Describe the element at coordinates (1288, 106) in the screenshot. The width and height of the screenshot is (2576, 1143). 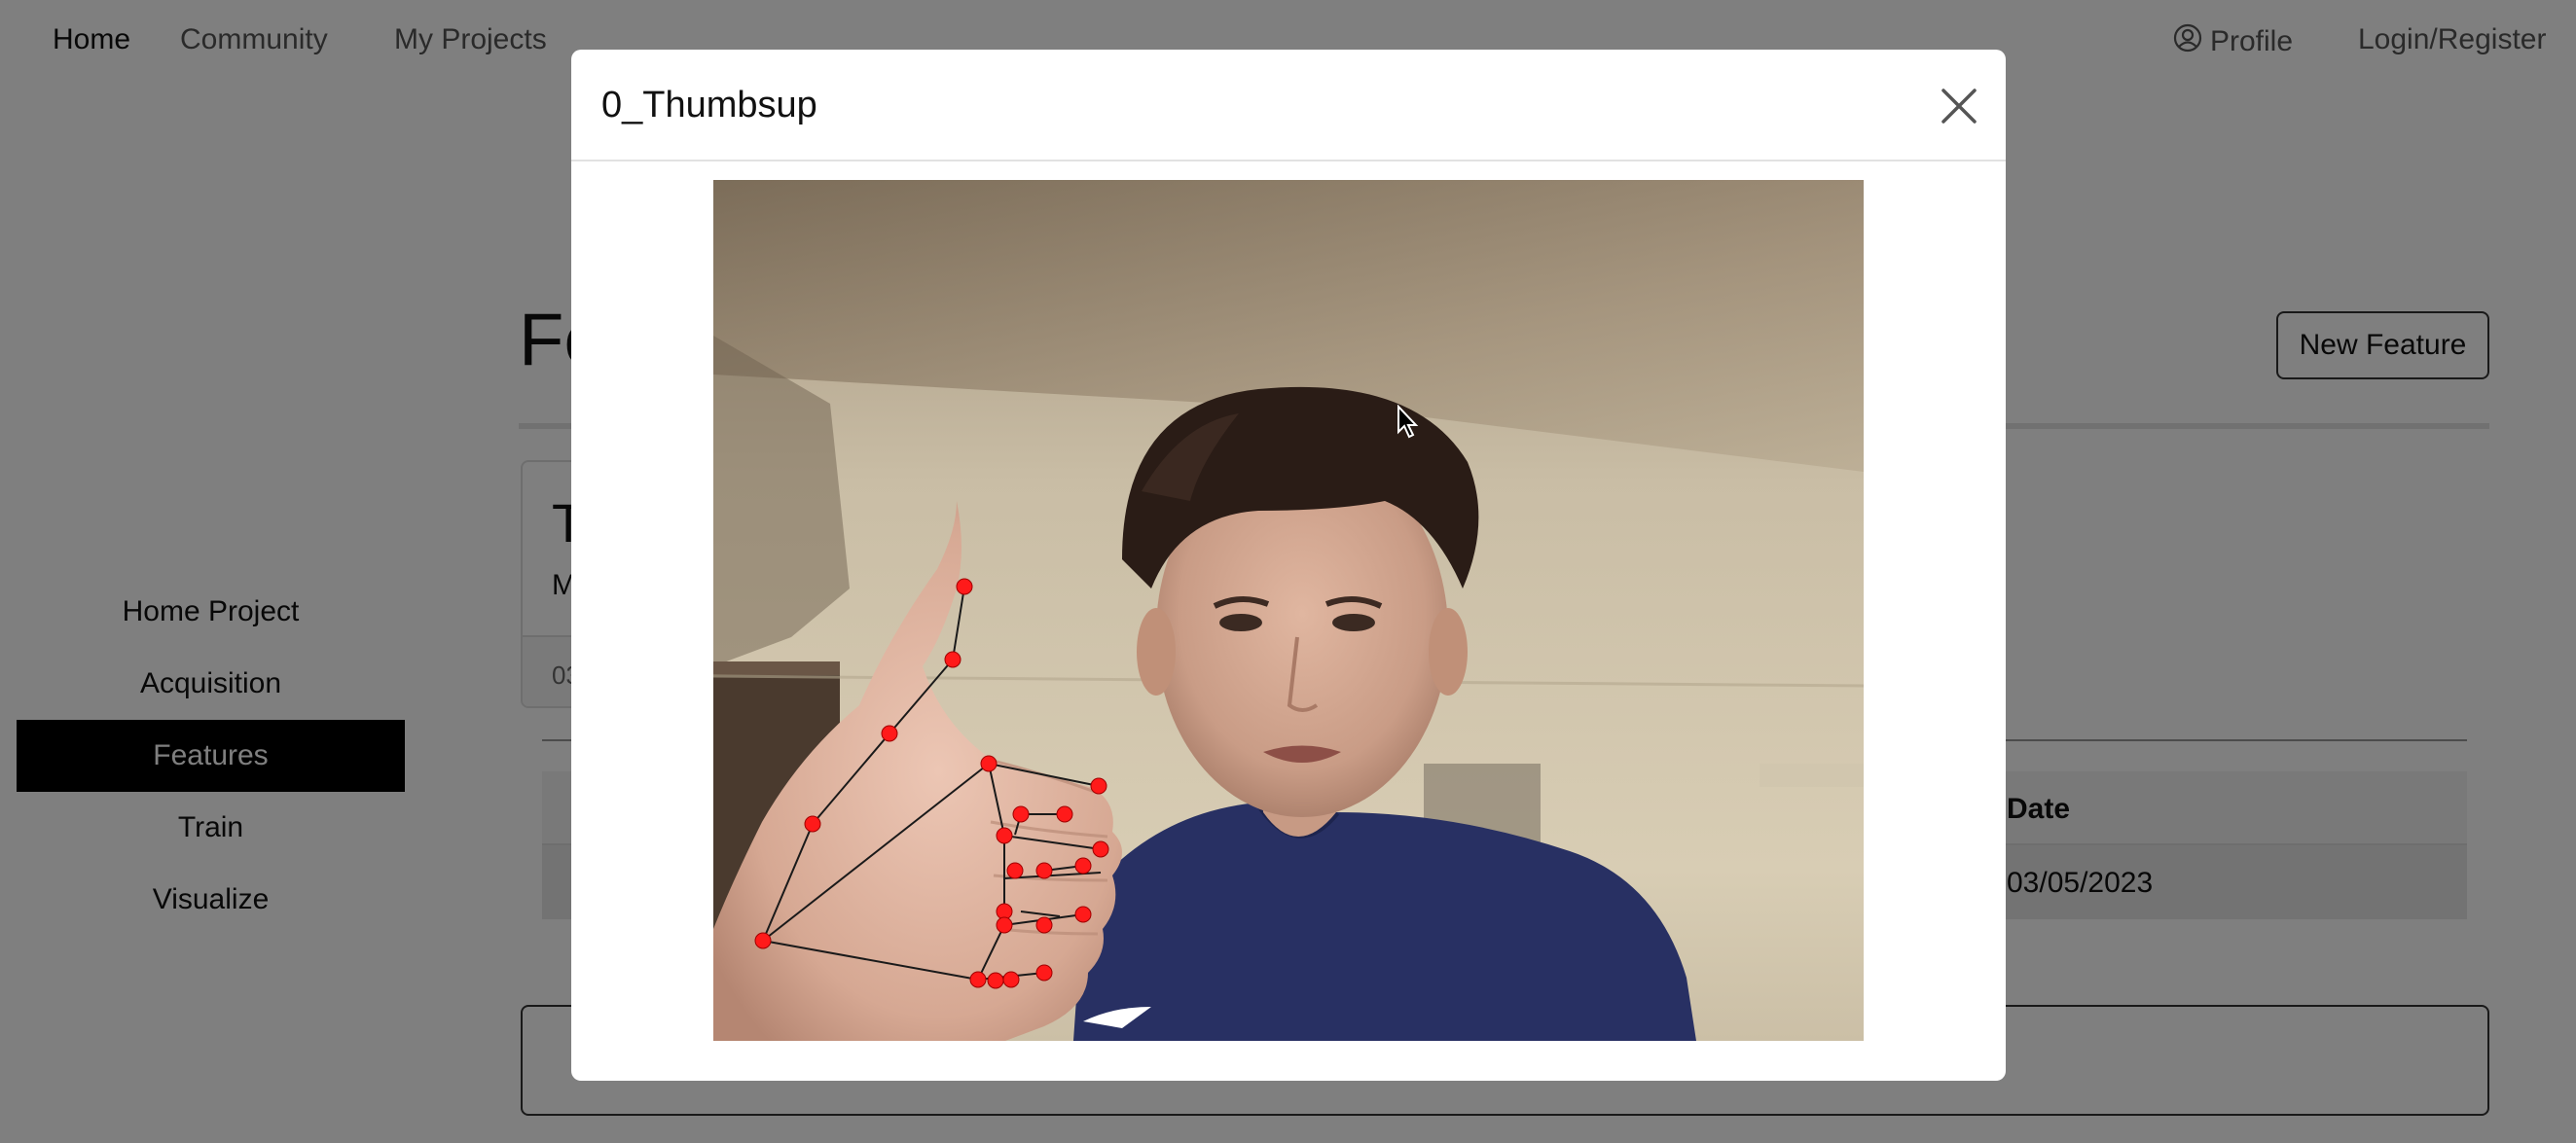
I see `modal-header: 0_Thumbsup` at that location.